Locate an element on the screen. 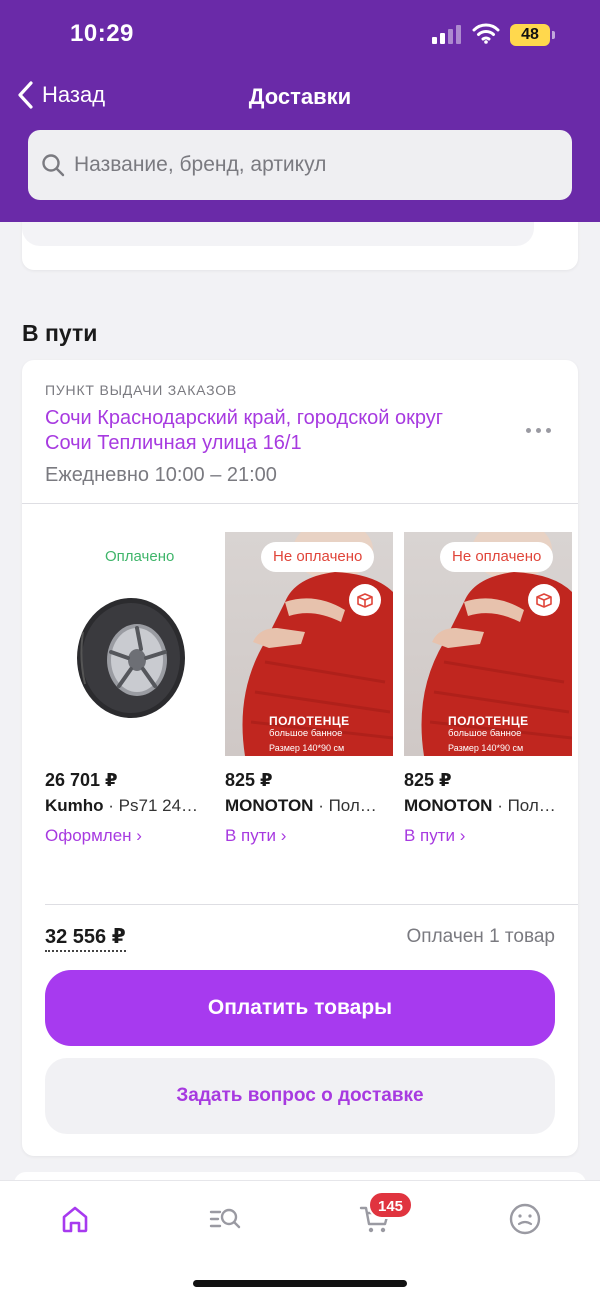 The width and height of the screenshot is (600, 1297). tab-profile is located at coordinates (525, 1219).